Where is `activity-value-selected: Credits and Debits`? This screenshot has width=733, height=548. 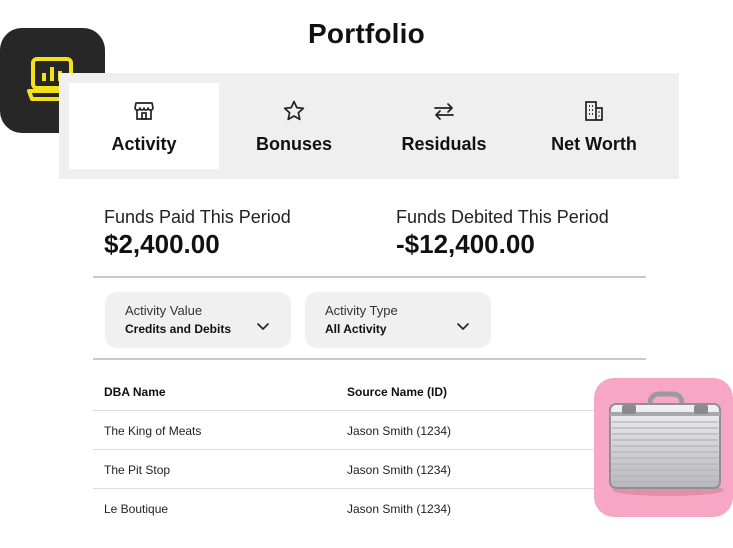 activity-value-selected: Credits and Debits is located at coordinates (178, 329).